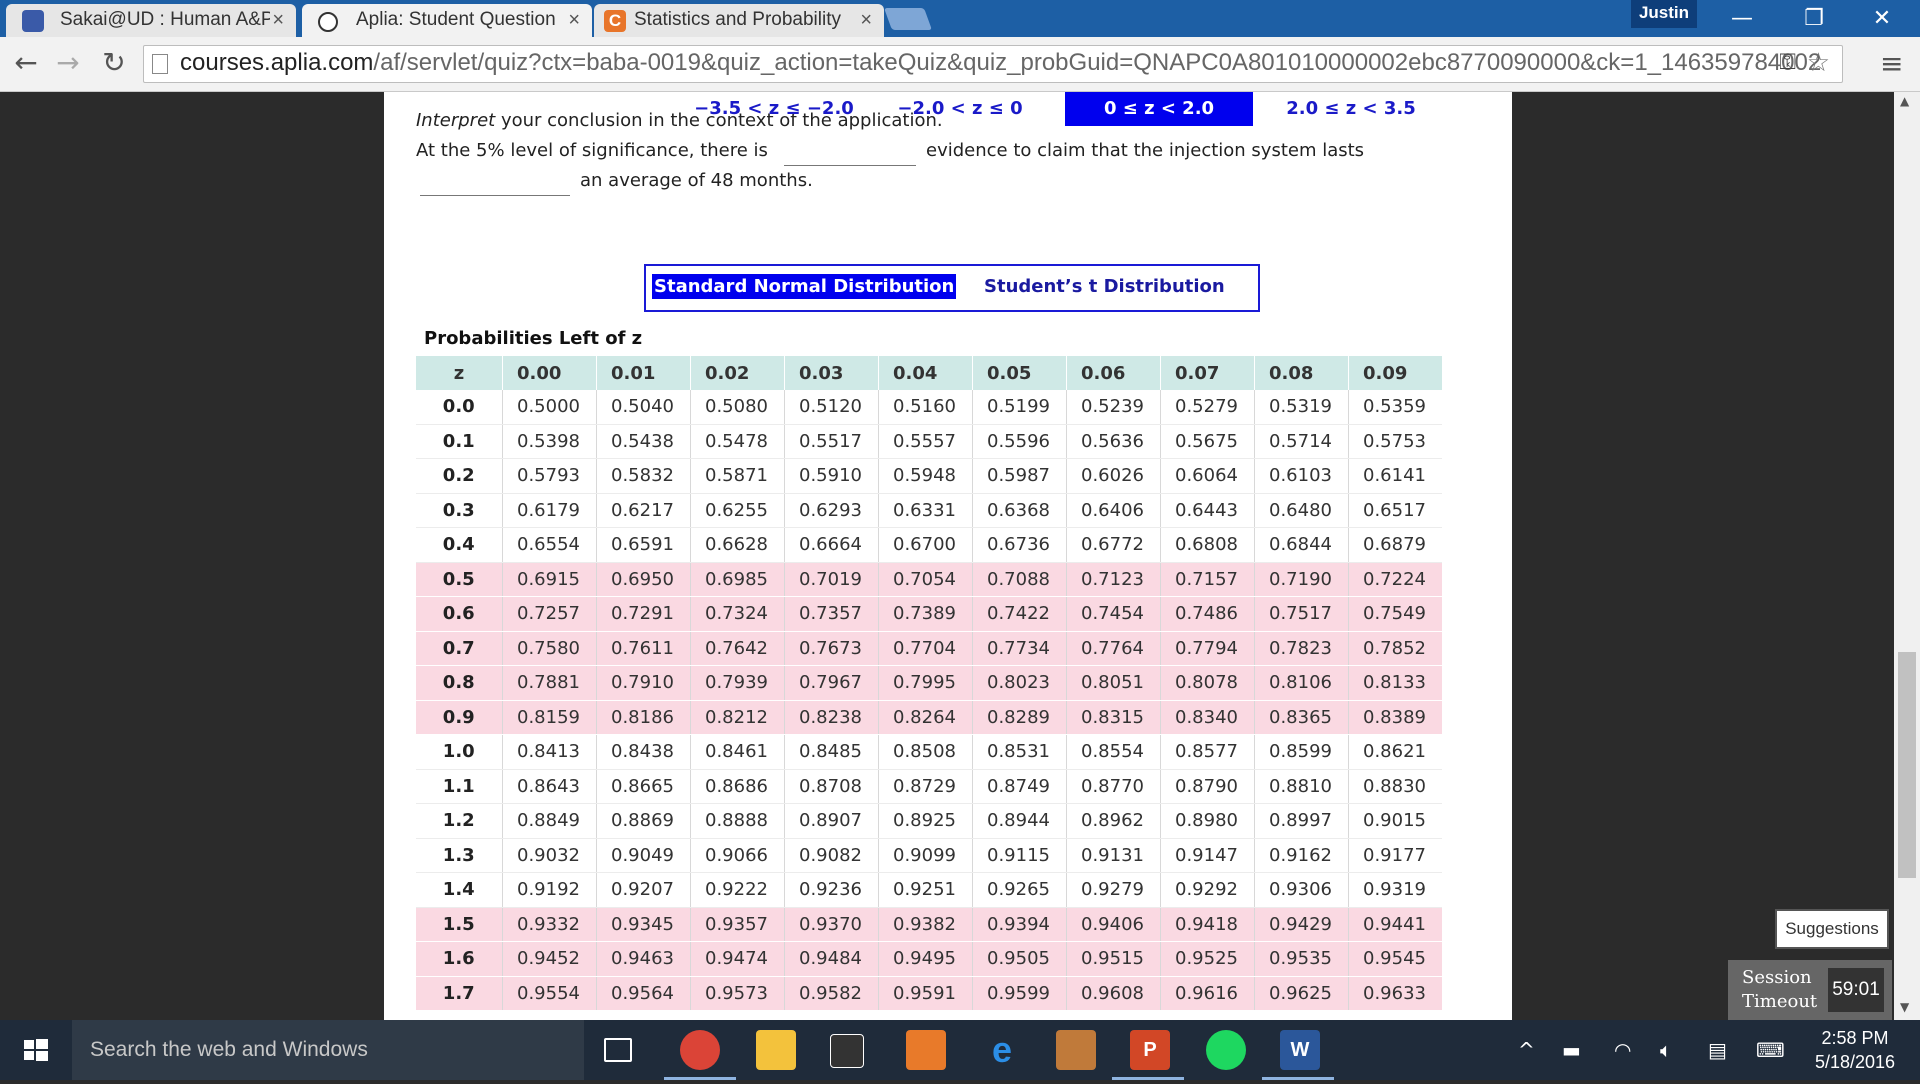 This screenshot has height=1084, width=1920. Describe the element at coordinates (1019, 752) in the screenshot. I see `probability-cell: 0.8531` at that location.